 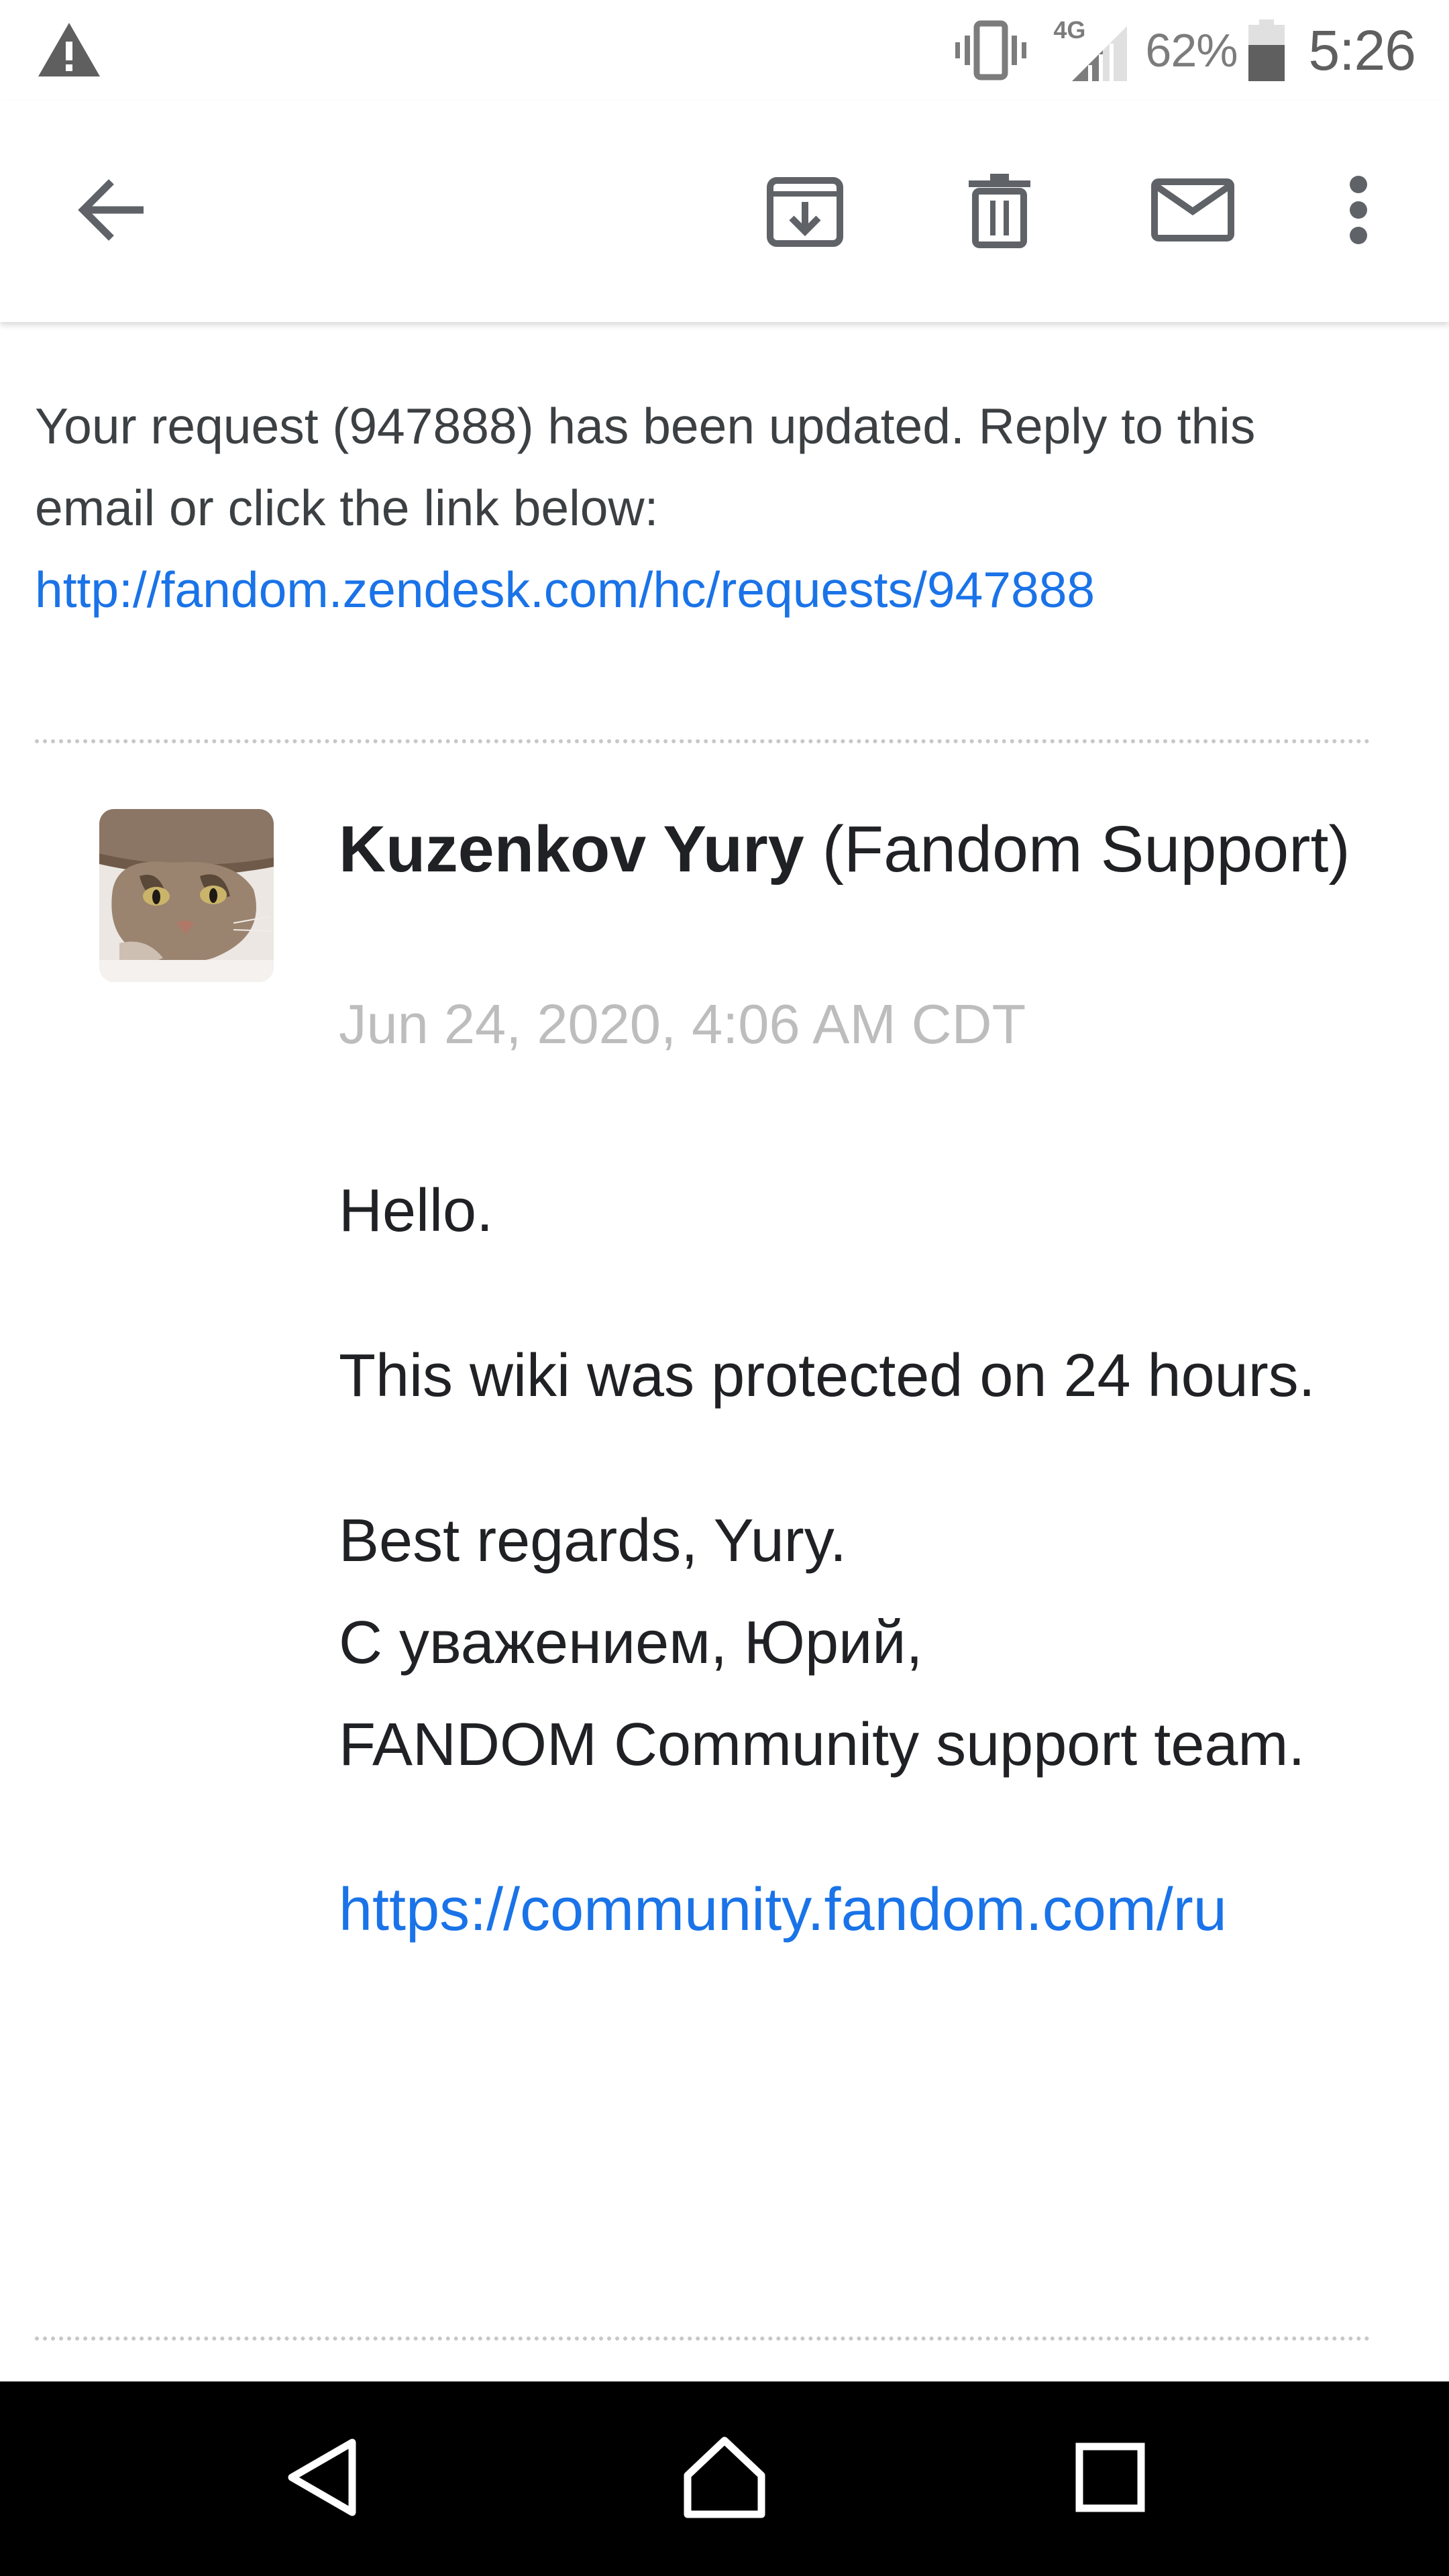 What do you see at coordinates (1191, 50) in the screenshot?
I see `battery-percent: 62%` at bounding box center [1191, 50].